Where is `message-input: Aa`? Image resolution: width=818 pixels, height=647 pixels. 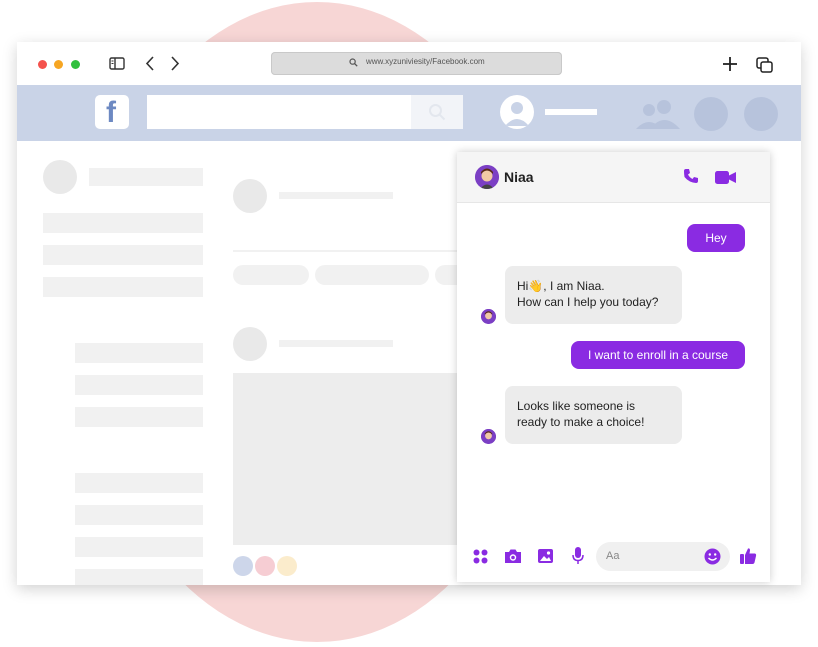
message-input: Aa is located at coordinates (663, 556).